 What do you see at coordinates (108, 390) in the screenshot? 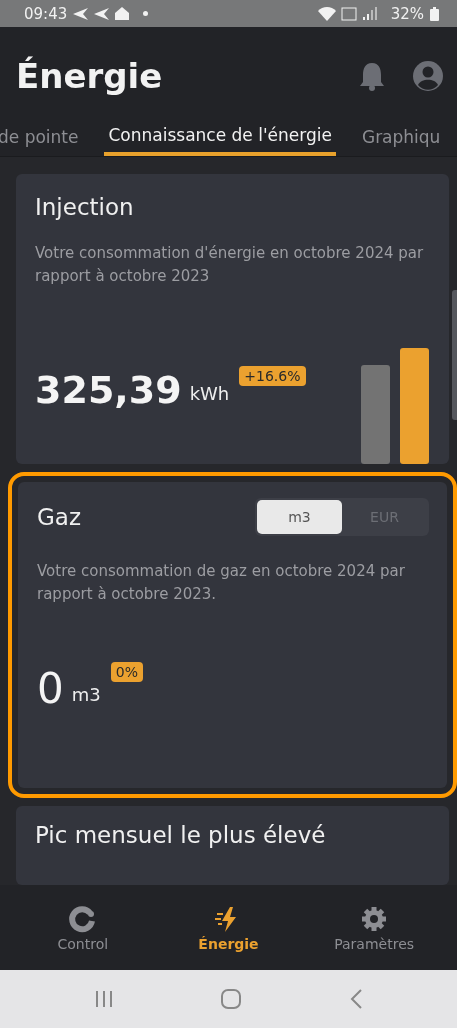
I see `energy-value: 325,39` at bounding box center [108, 390].